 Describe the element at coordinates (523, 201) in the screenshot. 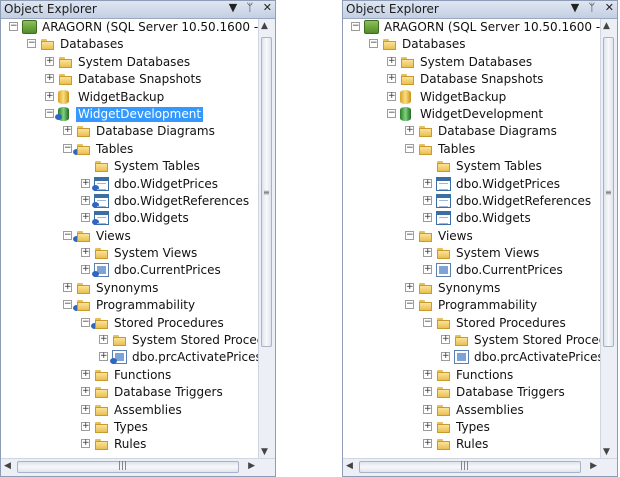

I see `tree-node-label: dbo.WidgetReferences` at that location.